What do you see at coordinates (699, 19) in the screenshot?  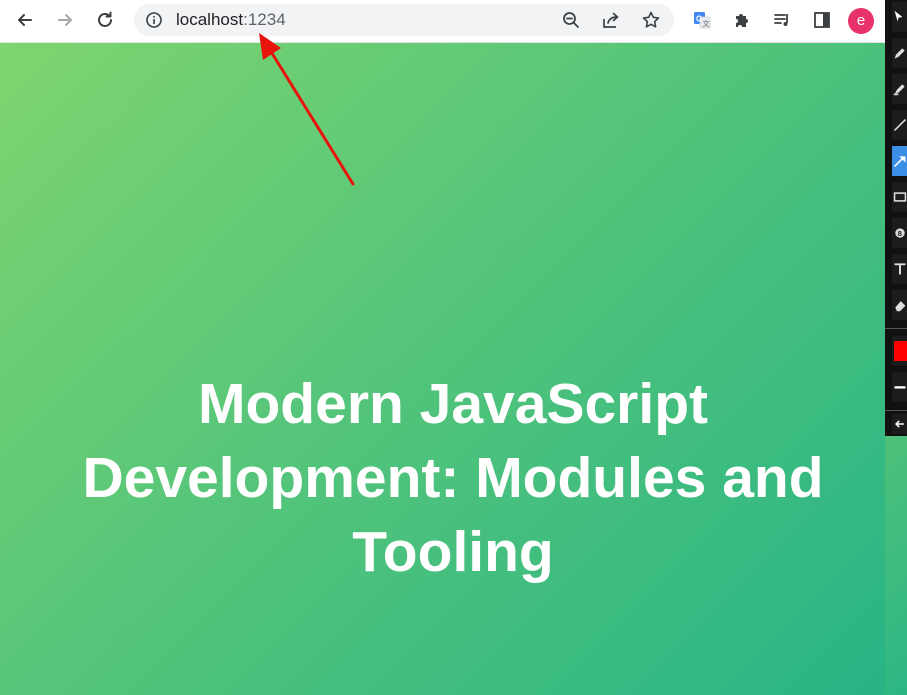 I see `svg-text: G` at bounding box center [699, 19].